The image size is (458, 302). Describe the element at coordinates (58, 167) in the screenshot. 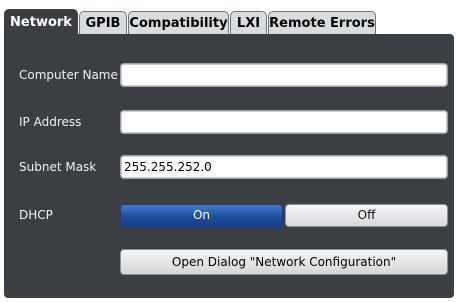

I see `subnet-mask-label: Subnet Mask` at that location.